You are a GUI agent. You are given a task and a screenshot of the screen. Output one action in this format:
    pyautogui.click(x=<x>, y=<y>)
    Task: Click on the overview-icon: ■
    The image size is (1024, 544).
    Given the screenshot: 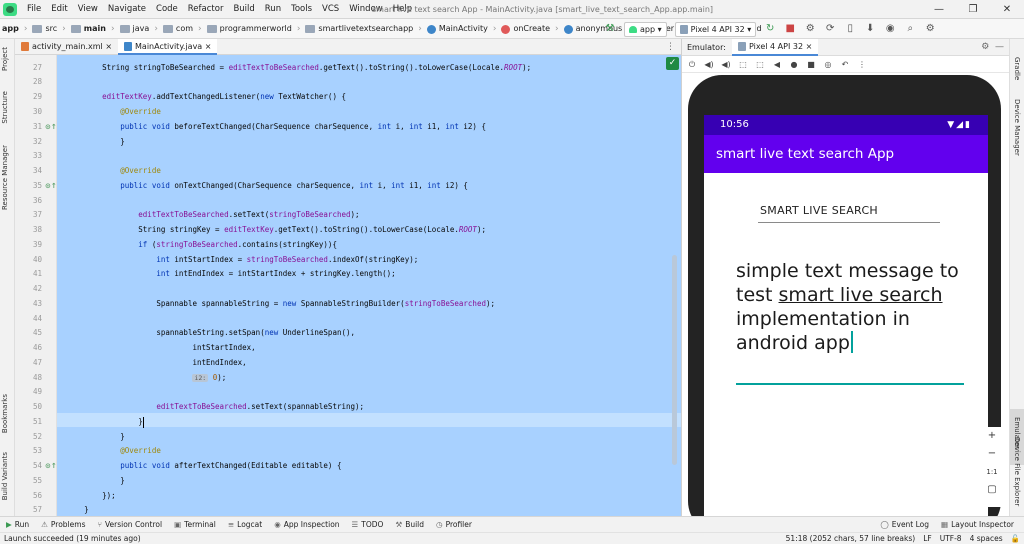 What is the action you would take?
    pyautogui.click(x=811, y=64)
    